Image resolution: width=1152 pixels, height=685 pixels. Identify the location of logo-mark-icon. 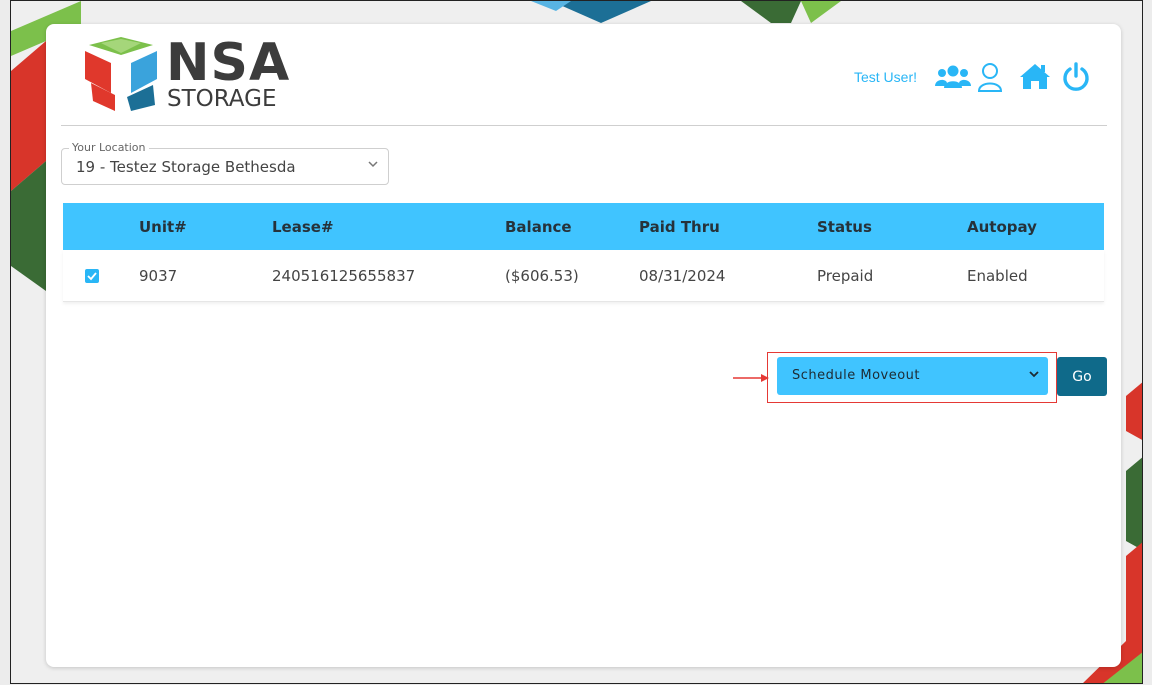
(121, 74).